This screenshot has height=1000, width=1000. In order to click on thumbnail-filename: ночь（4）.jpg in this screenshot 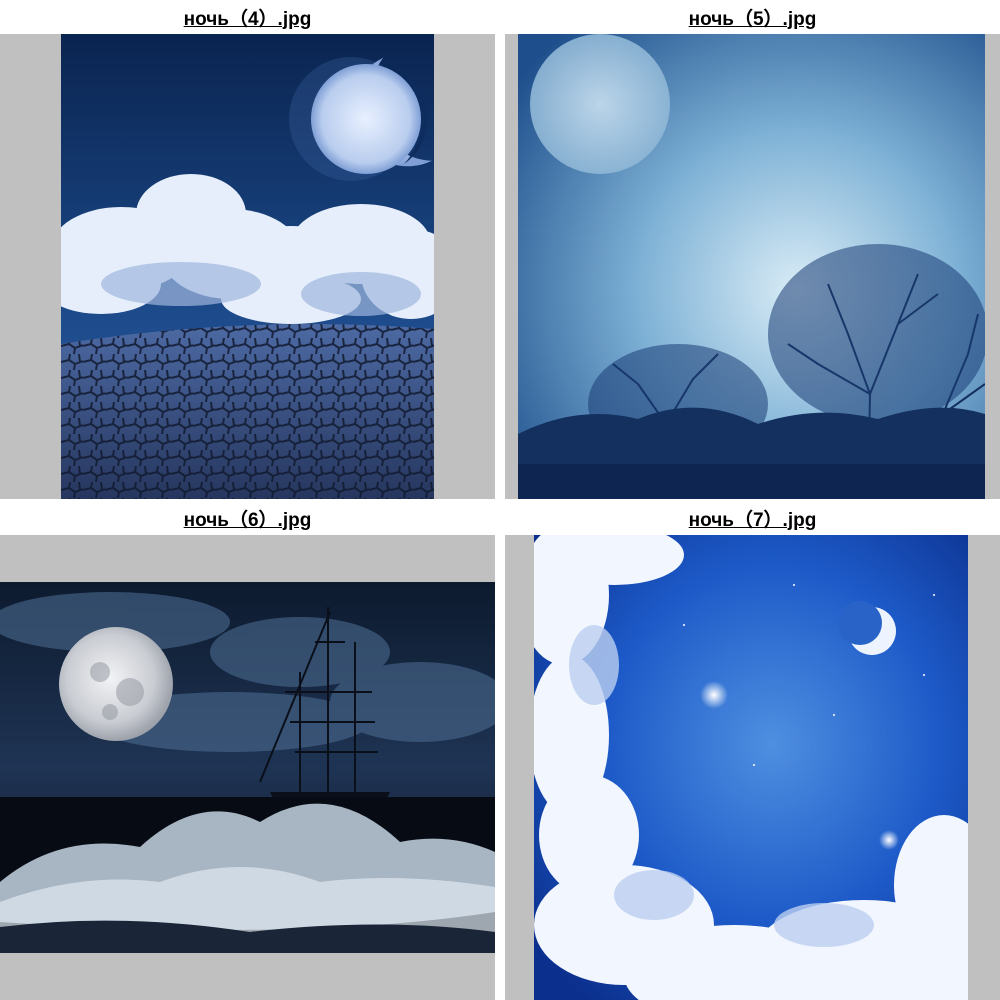, I will do `click(247, 17)`.